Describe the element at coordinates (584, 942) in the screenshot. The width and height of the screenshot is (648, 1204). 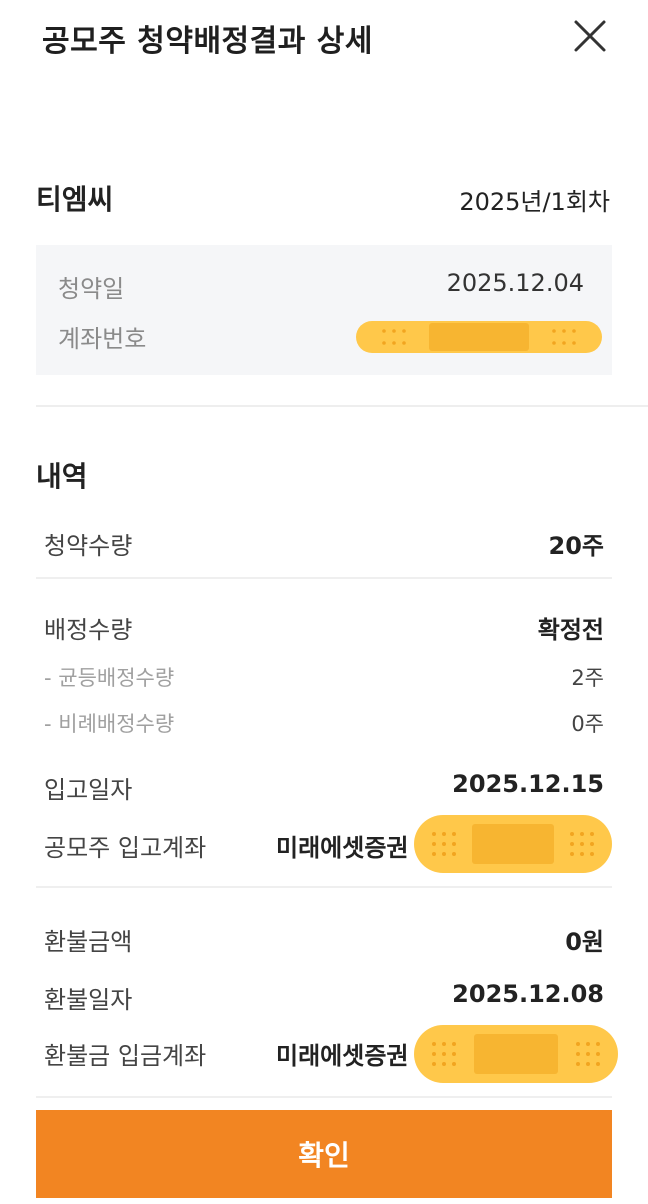
I see `refund-amount-value: 0원` at that location.